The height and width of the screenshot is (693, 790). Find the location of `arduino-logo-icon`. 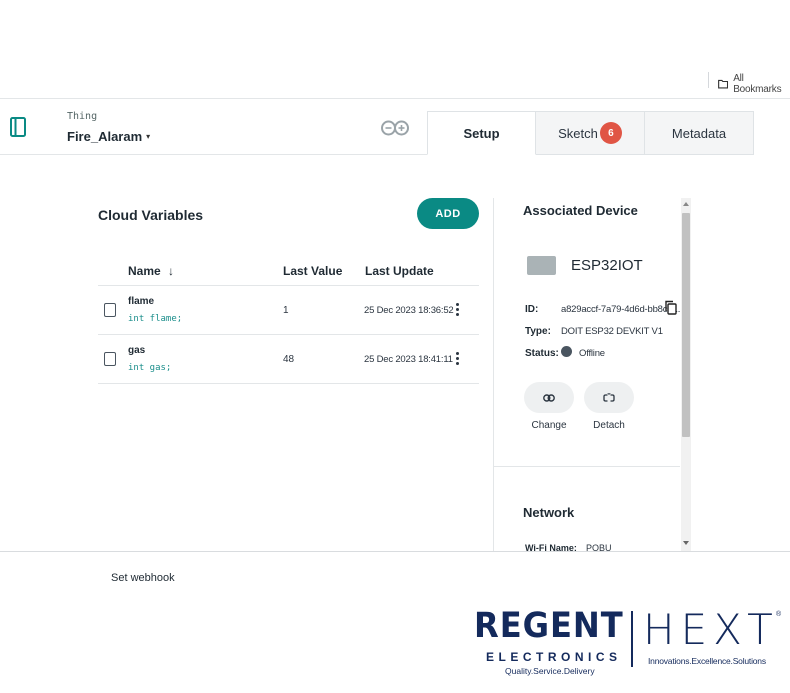

arduino-logo-icon is located at coordinates (395, 130).